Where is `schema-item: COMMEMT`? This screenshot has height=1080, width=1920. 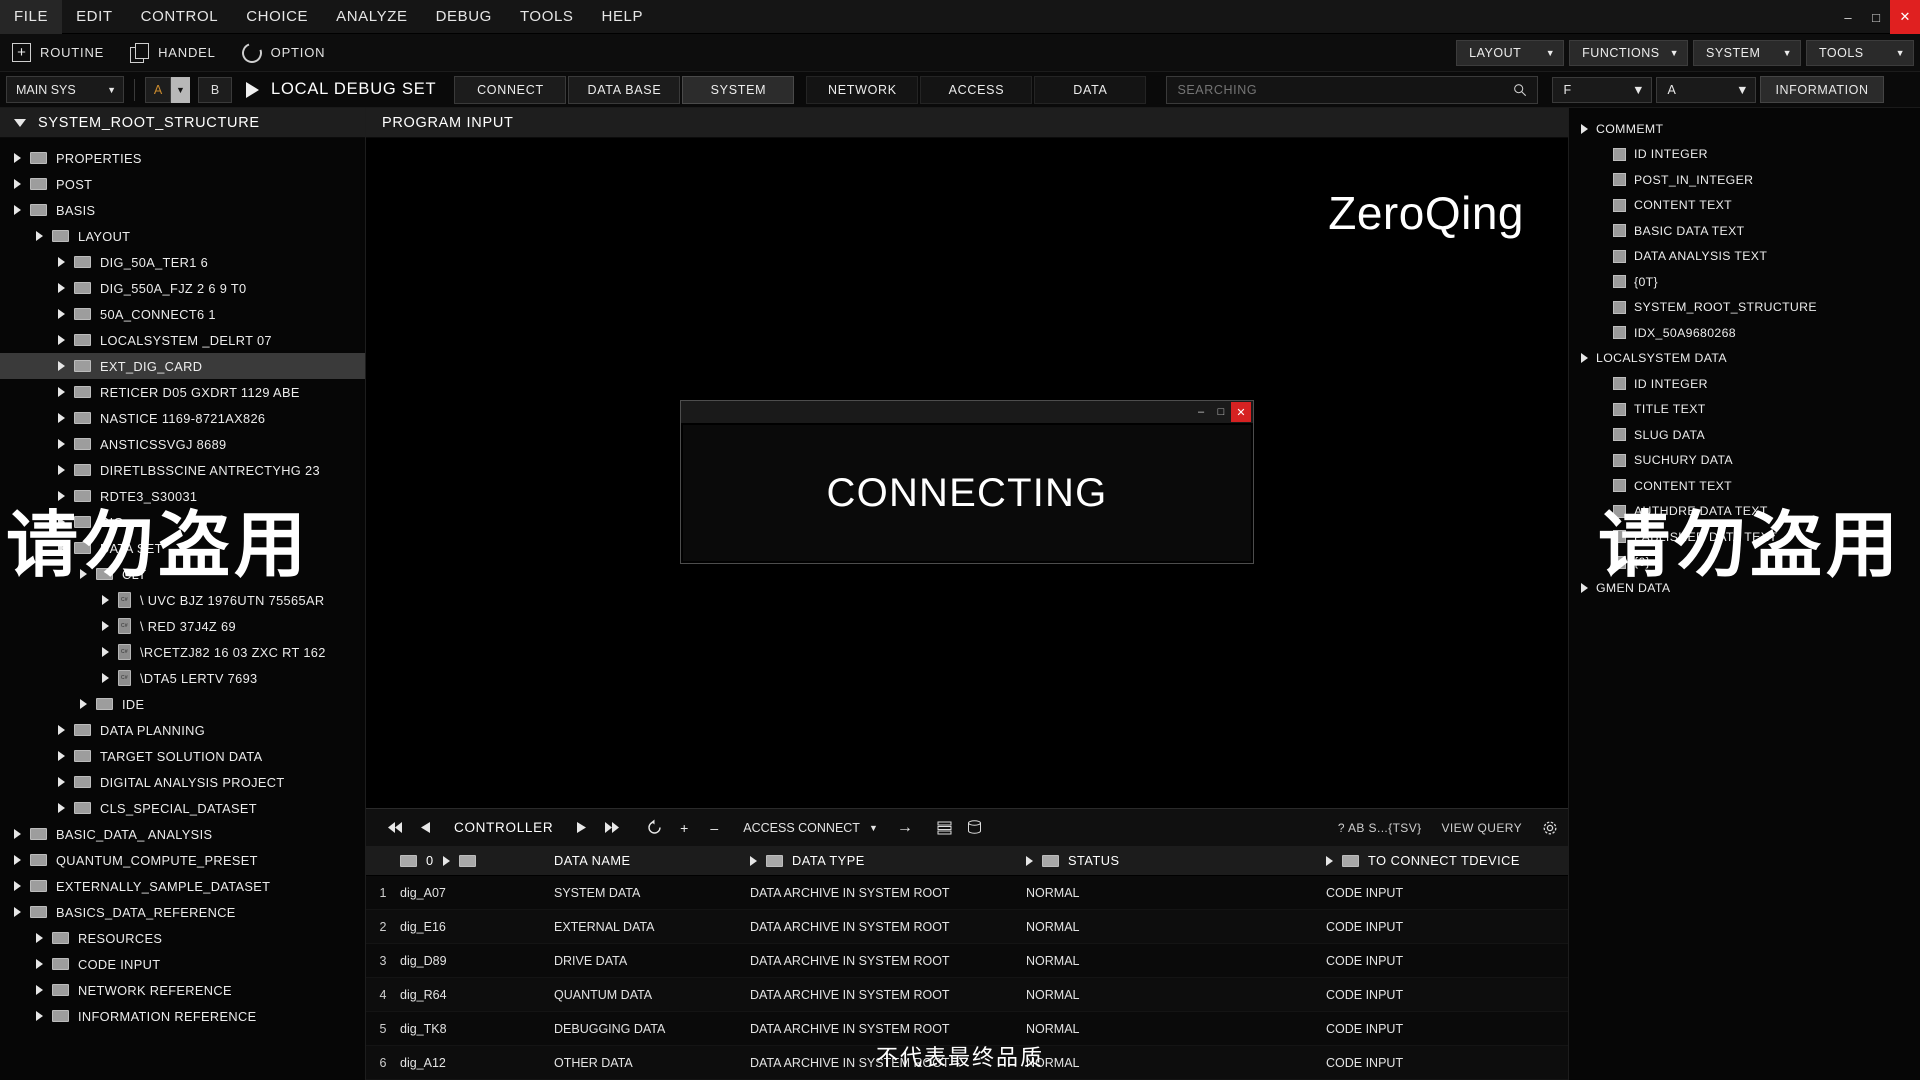
schema-item: COMMEMT is located at coordinates (1744, 129).